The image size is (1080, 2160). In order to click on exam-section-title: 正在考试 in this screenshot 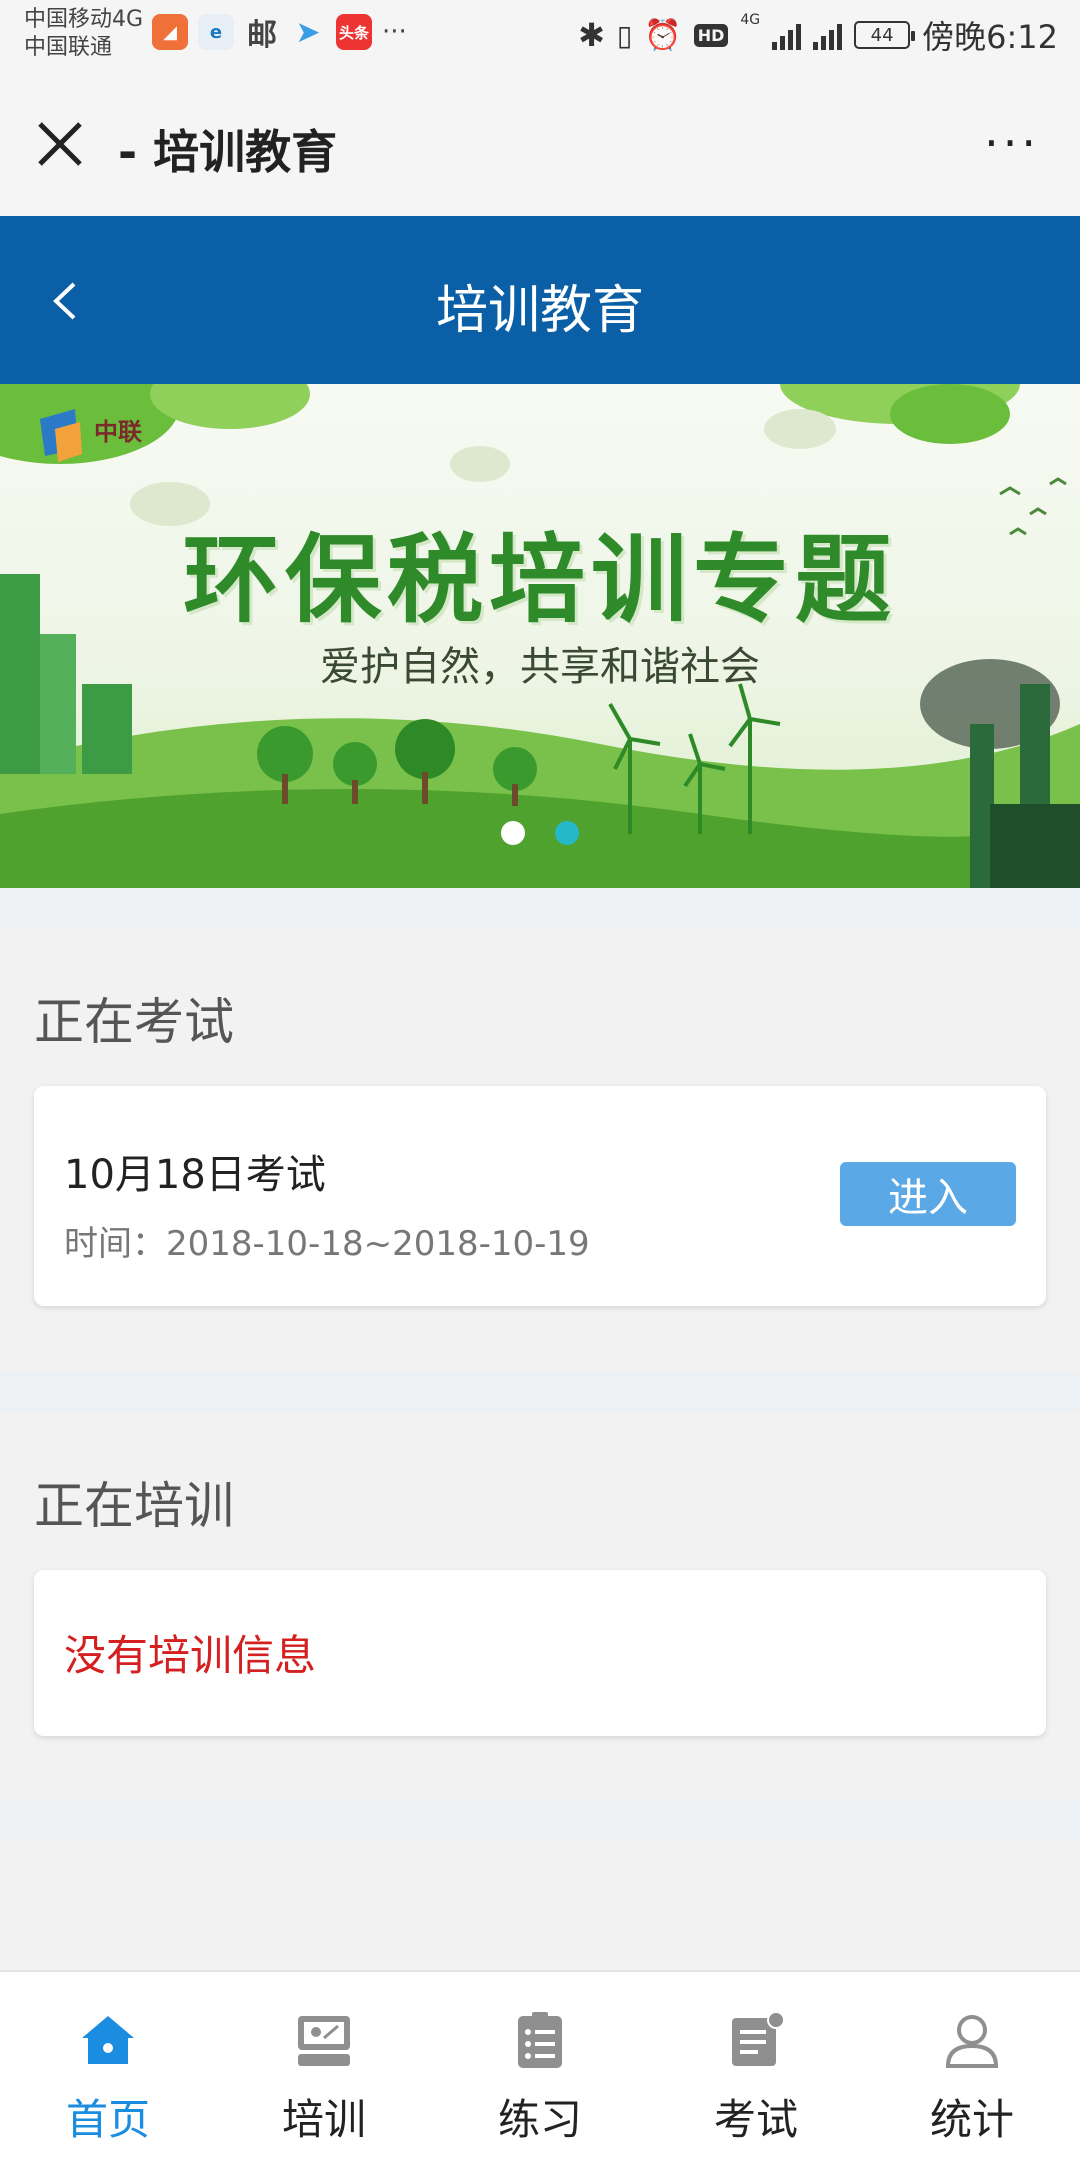, I will do `click(134, 1022)`.